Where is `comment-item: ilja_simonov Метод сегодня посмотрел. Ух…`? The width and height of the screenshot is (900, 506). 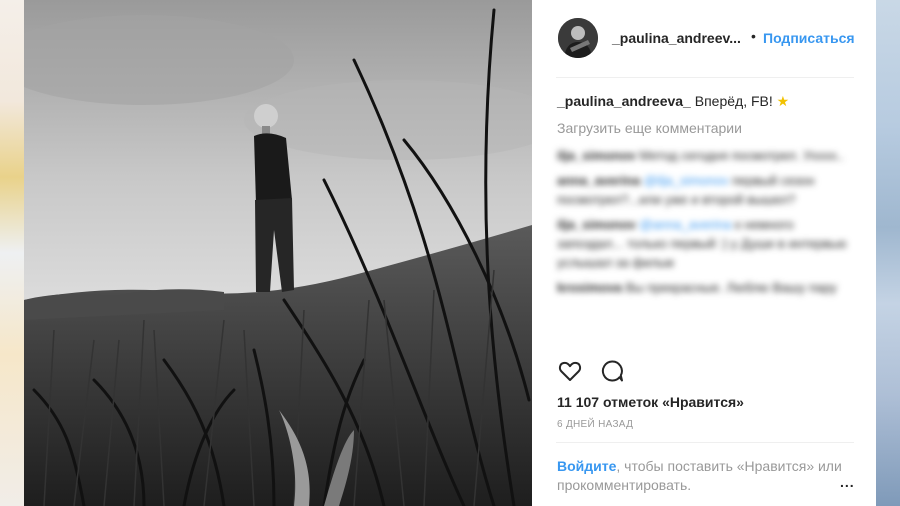 comment-item: ilja_simonov Метод сегодня посмотрел. Ух… is located at coordinates (707, 155).